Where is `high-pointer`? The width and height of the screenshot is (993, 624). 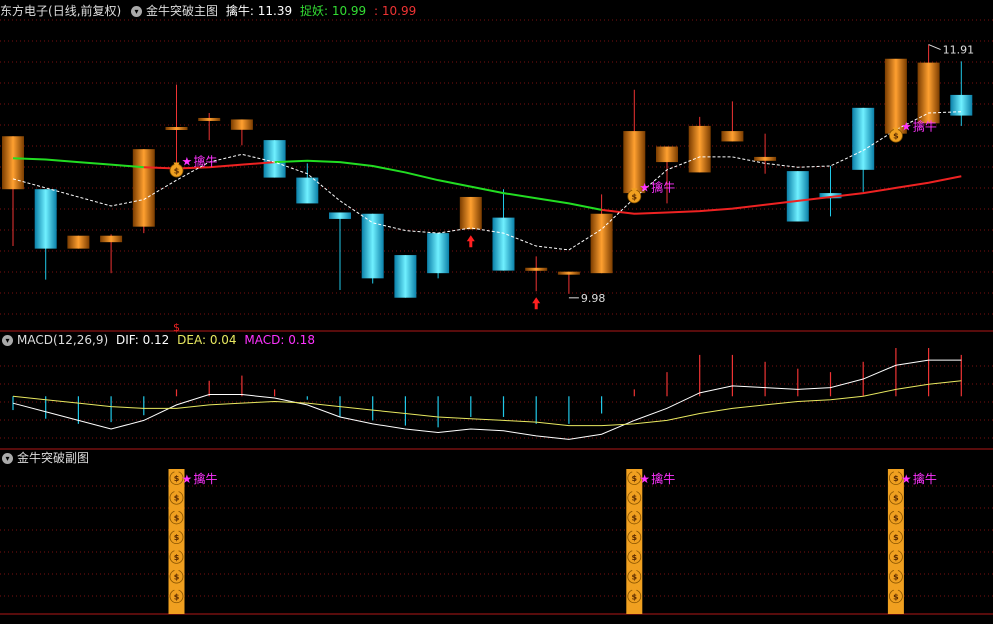
high-pointer is located at coordinates (934, 47).